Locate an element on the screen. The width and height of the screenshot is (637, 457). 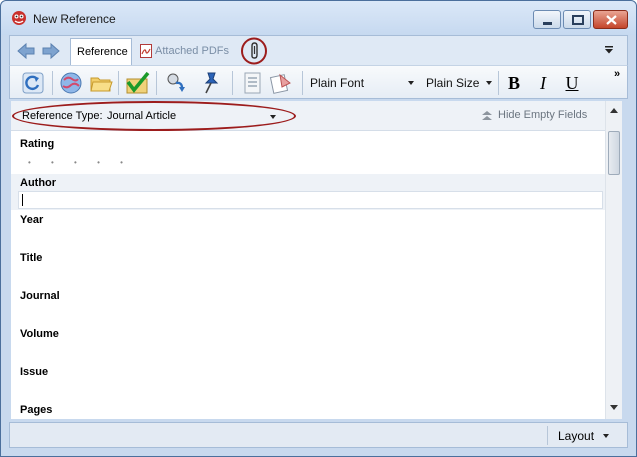
endnote-app-icon is located at coordinates (19, 18).